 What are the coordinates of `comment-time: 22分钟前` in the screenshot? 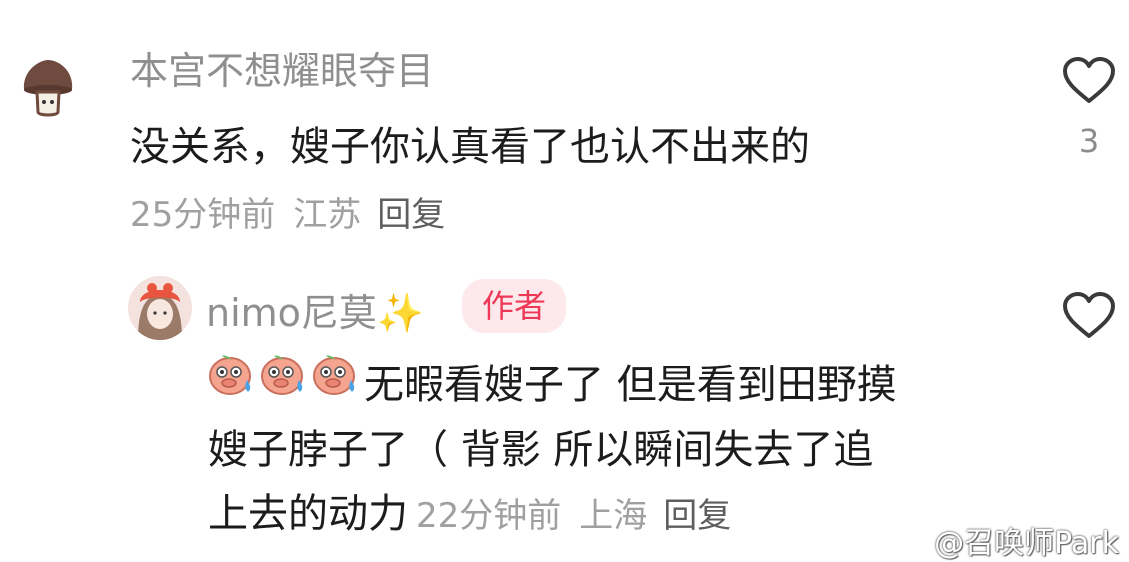 It's located at (489, 516).